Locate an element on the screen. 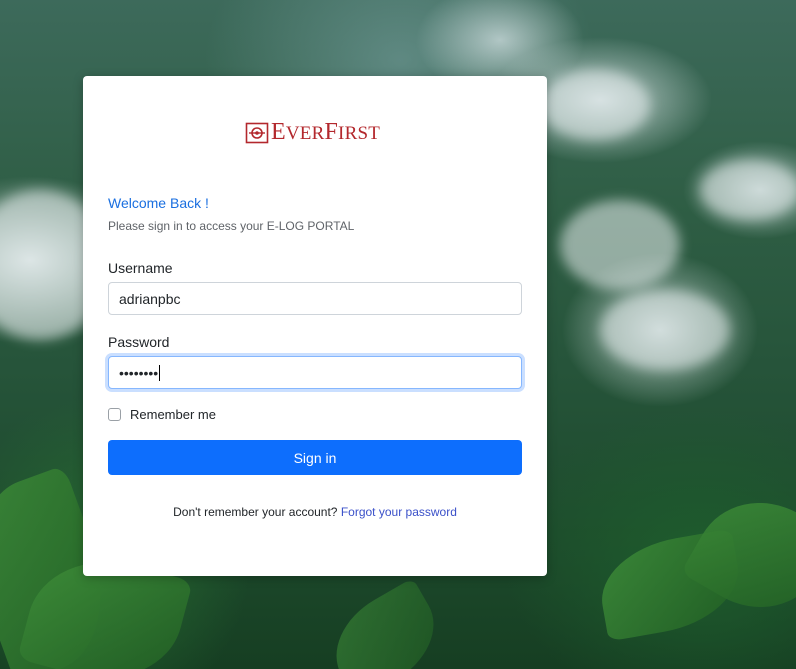 This screenshot has height=669, width=796. forgot-password-link: Forgot your password is located at coordinates (399, 512).